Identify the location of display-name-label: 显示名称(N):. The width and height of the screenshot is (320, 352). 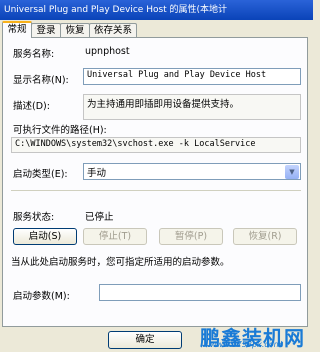
(41, 80).